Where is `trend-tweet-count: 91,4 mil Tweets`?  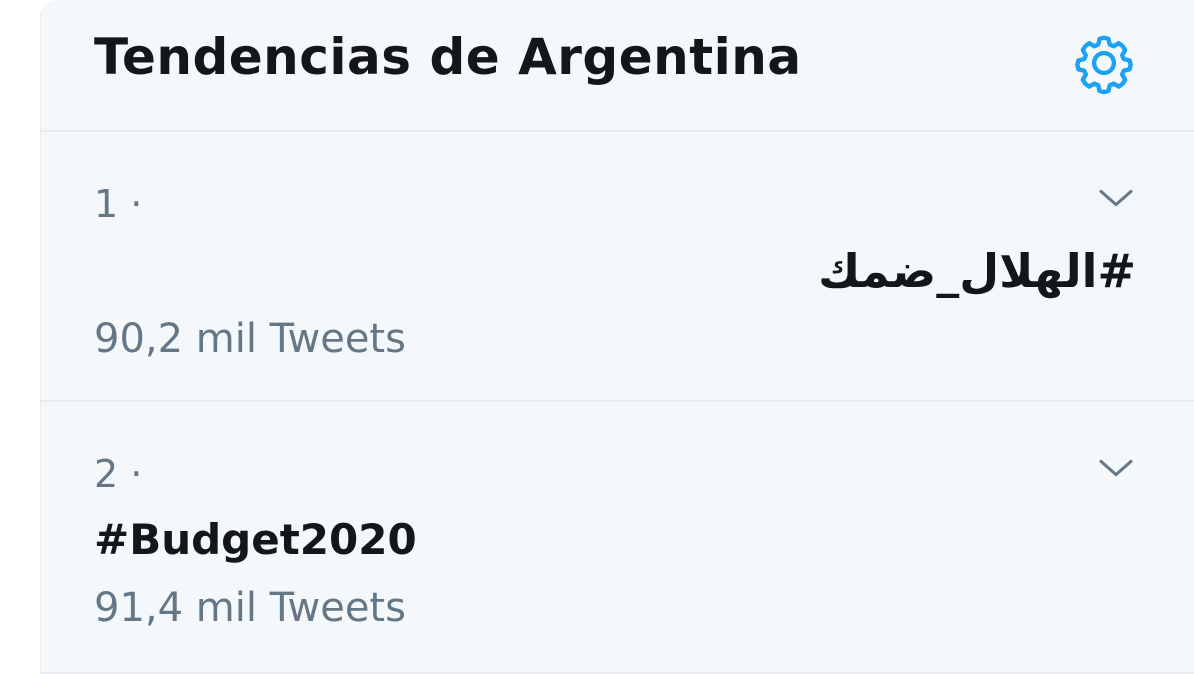
trend-tweet-count: 91,4 mil Tweets is located at coordinates (250, 608).